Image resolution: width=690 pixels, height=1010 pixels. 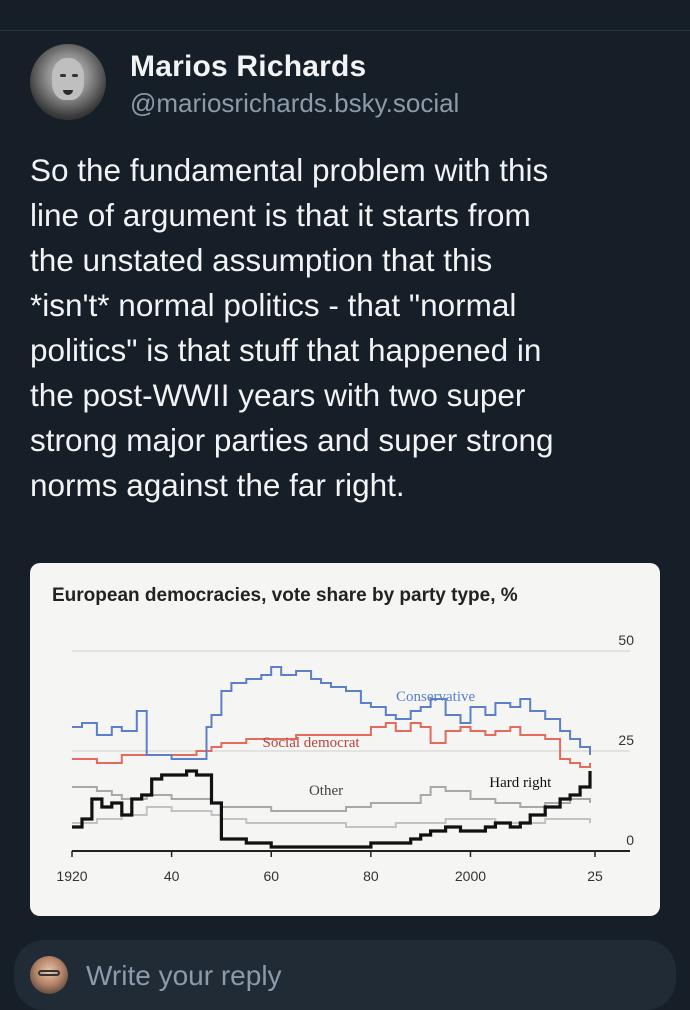 What do you see at coordinates (294, 103) in the screenshot?
I see `author-handle: @mariosrichards.bsky.social` at bounding box center [294, 103].